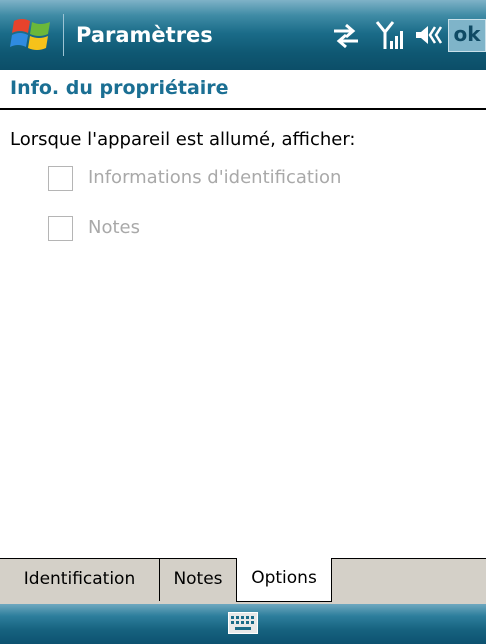 The image size is (486, 644). What do you see at coordinates (390, 35) in the screenshot?
I see `signal-strength-icon` at bounding box center [390, 35].